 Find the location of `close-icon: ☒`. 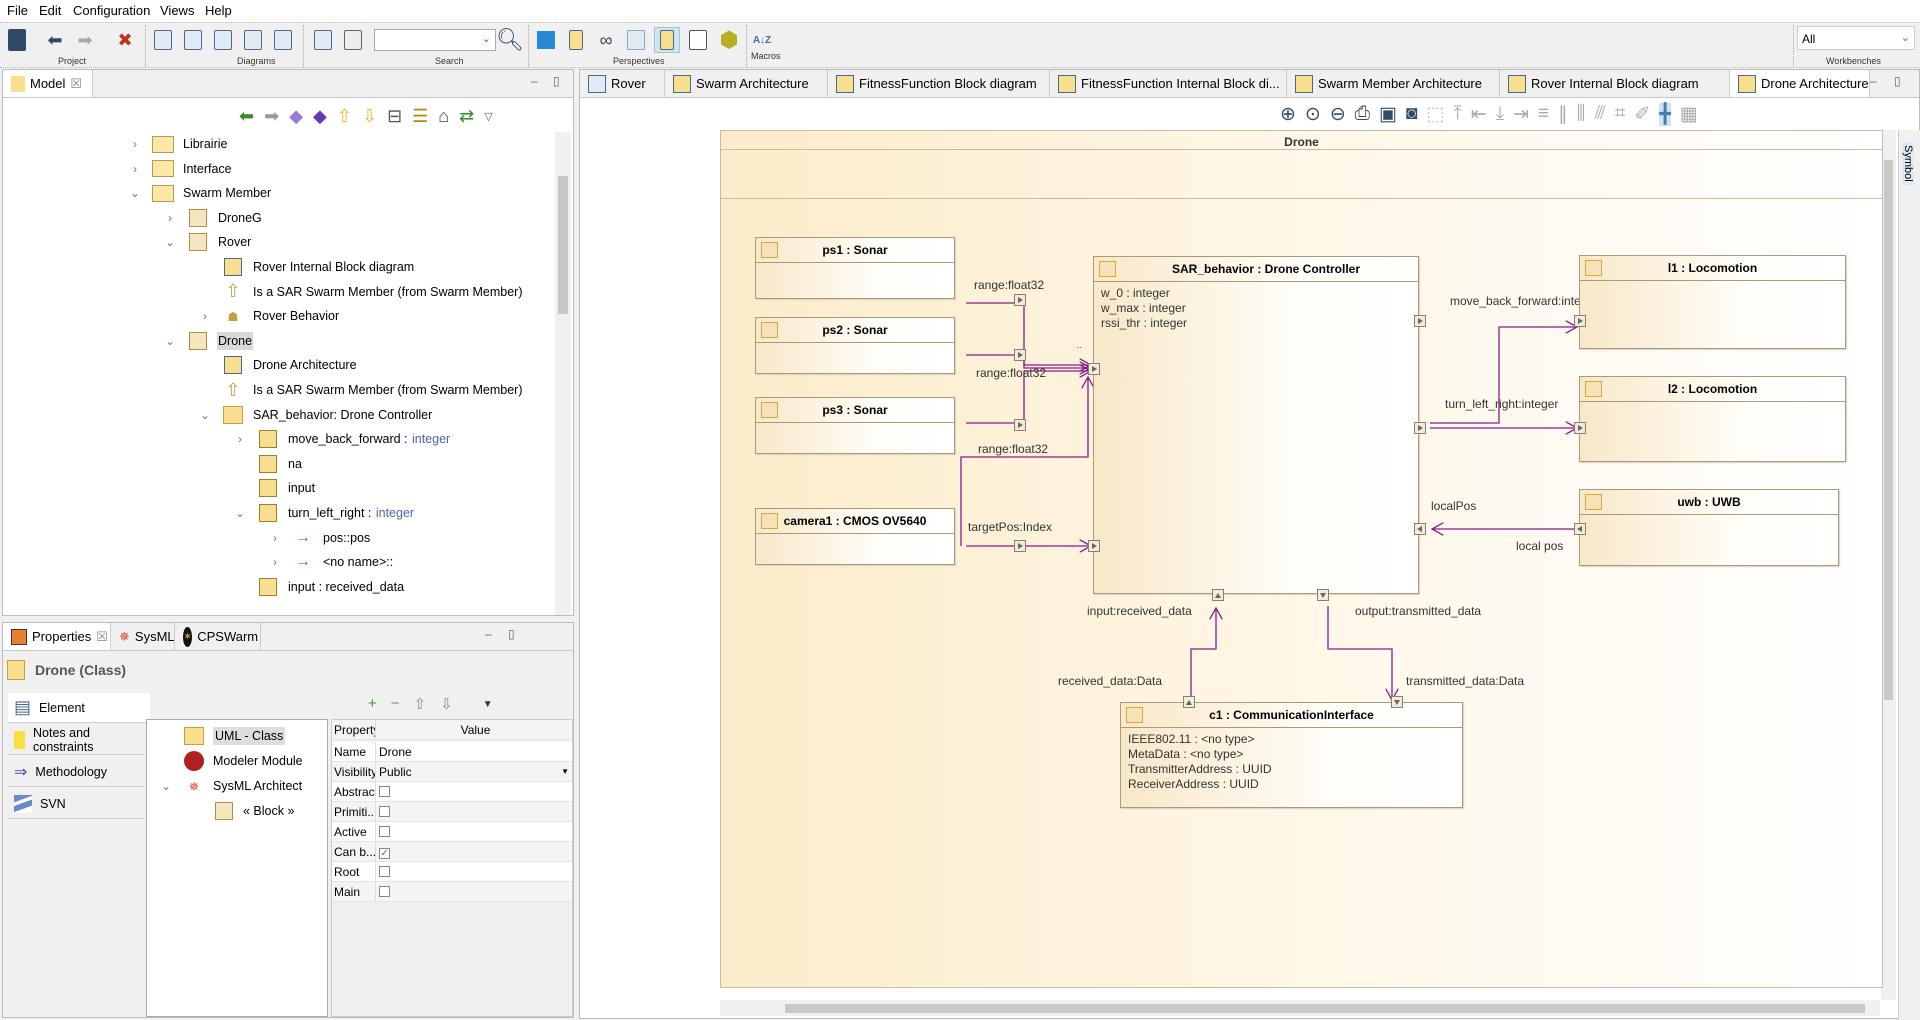

close-icon: ☒ is located at coordinates (102, 637).